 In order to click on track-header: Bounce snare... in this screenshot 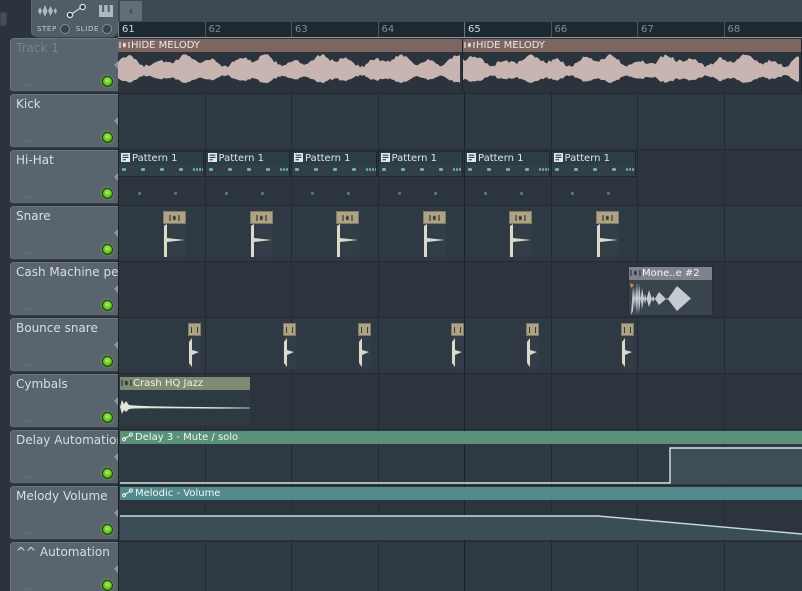, I will do `click(64, 345)`.